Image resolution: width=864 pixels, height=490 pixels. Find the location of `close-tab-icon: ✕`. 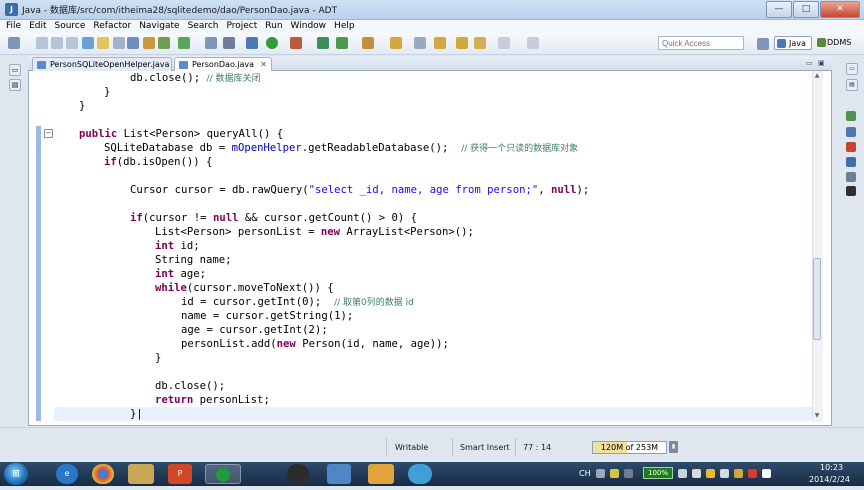

close-tab-icon: ✕ is located at coordinates (263, 64).